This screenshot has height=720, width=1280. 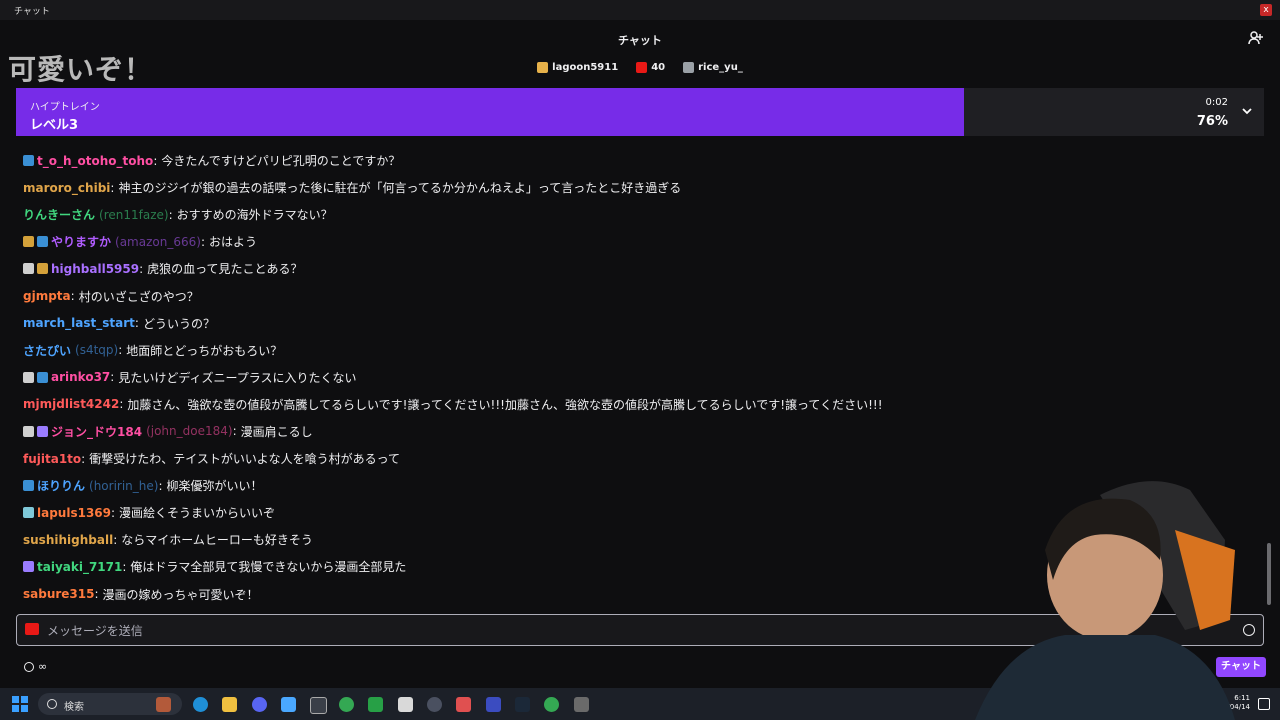 What do you see at coordinates (1256, 38) in the screenshot?
I see `community-icon` at bounding box center [1256, 38].